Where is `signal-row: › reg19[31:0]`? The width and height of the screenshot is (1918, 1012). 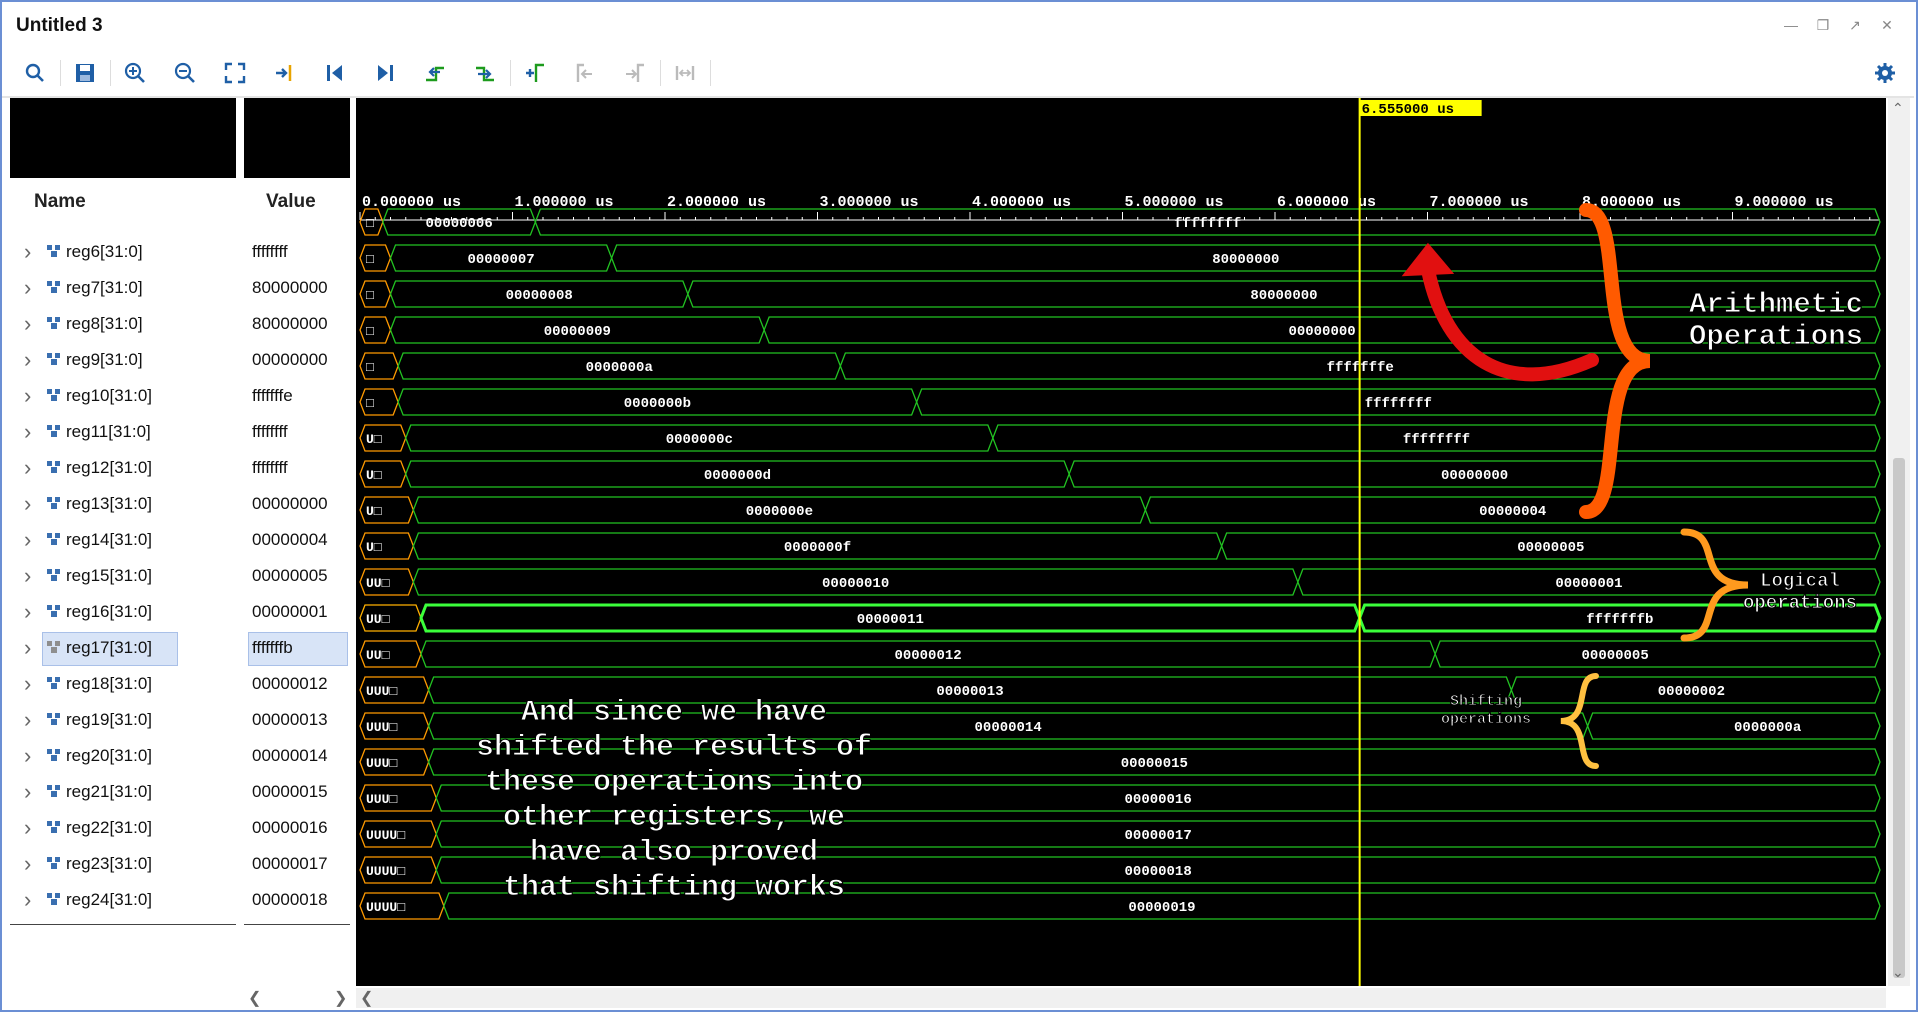 signal-row: › reg19[31:0] is located at coordinates (123, 720).